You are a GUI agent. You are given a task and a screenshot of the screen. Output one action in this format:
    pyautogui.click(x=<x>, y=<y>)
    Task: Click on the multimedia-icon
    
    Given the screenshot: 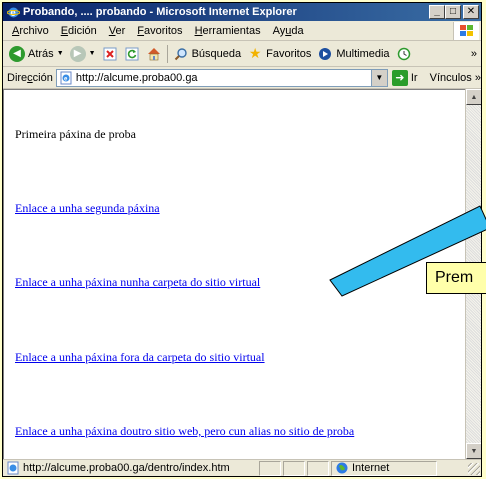 What is the action you would take?
    pyautogui.click(x=325, y=54)
    